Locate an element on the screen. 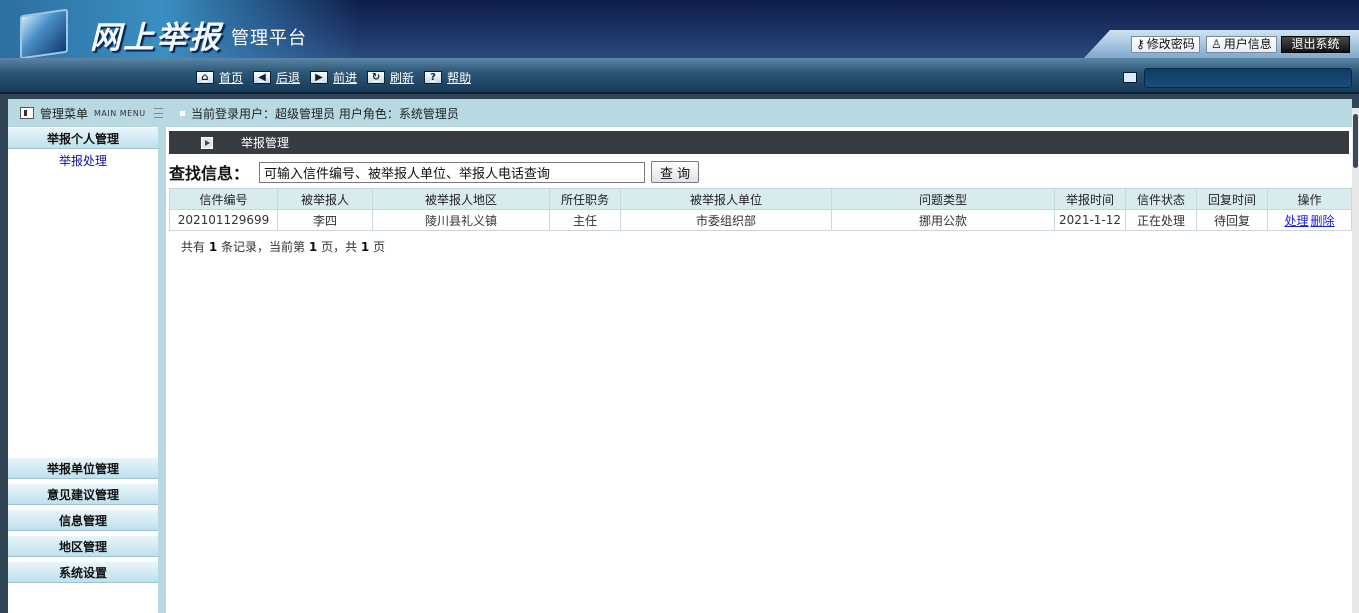  refresh-icon: ↻ is located at coordinates (376, 77).